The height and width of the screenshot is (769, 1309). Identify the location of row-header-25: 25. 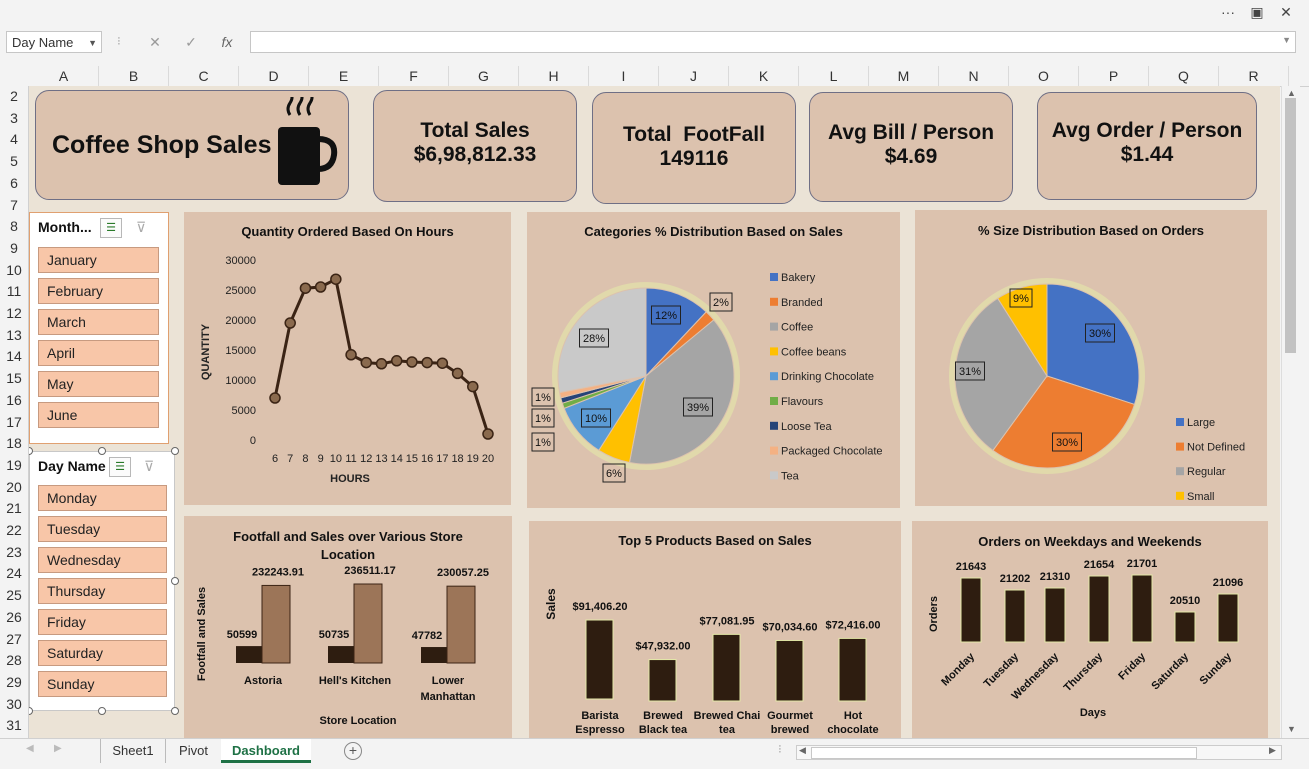
(14, 595).